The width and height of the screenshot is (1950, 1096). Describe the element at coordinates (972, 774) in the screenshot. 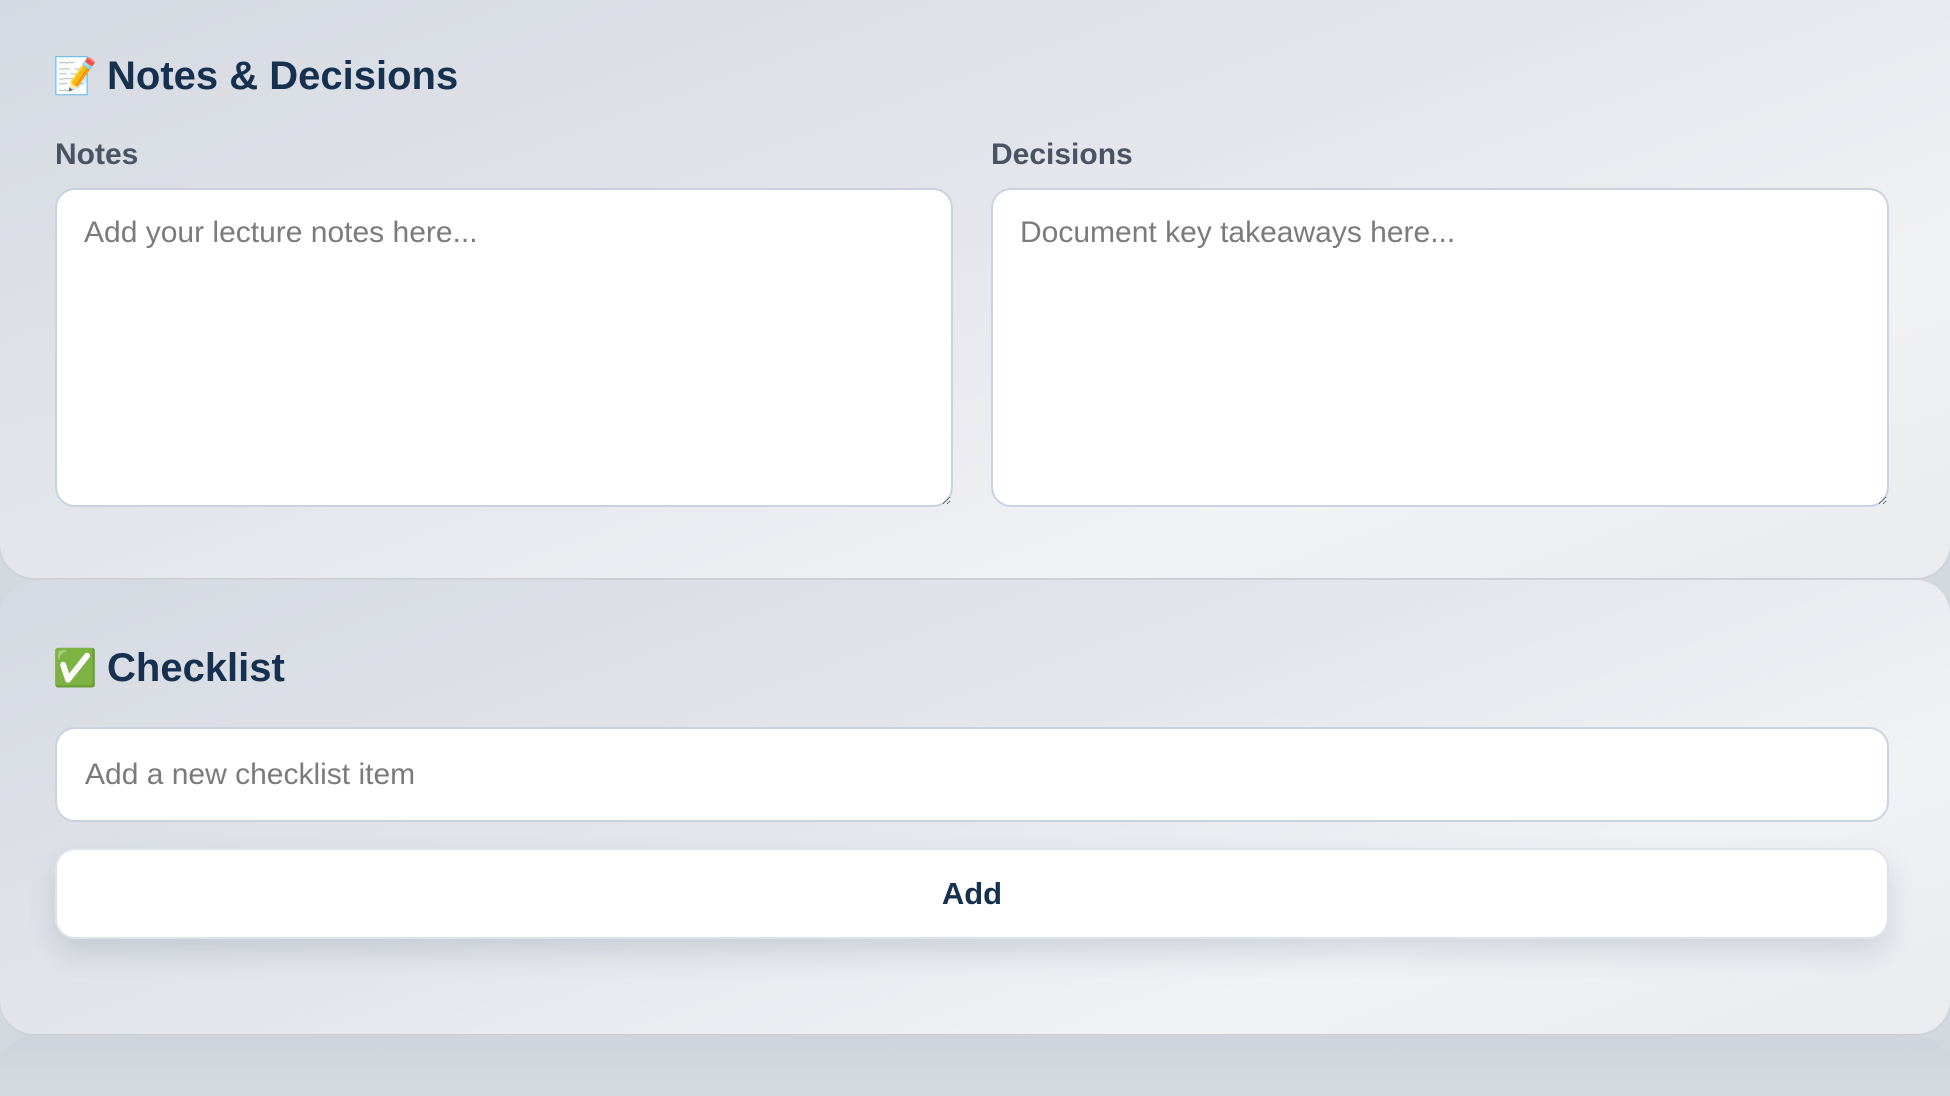

I see `checklist-item-input` at that location.